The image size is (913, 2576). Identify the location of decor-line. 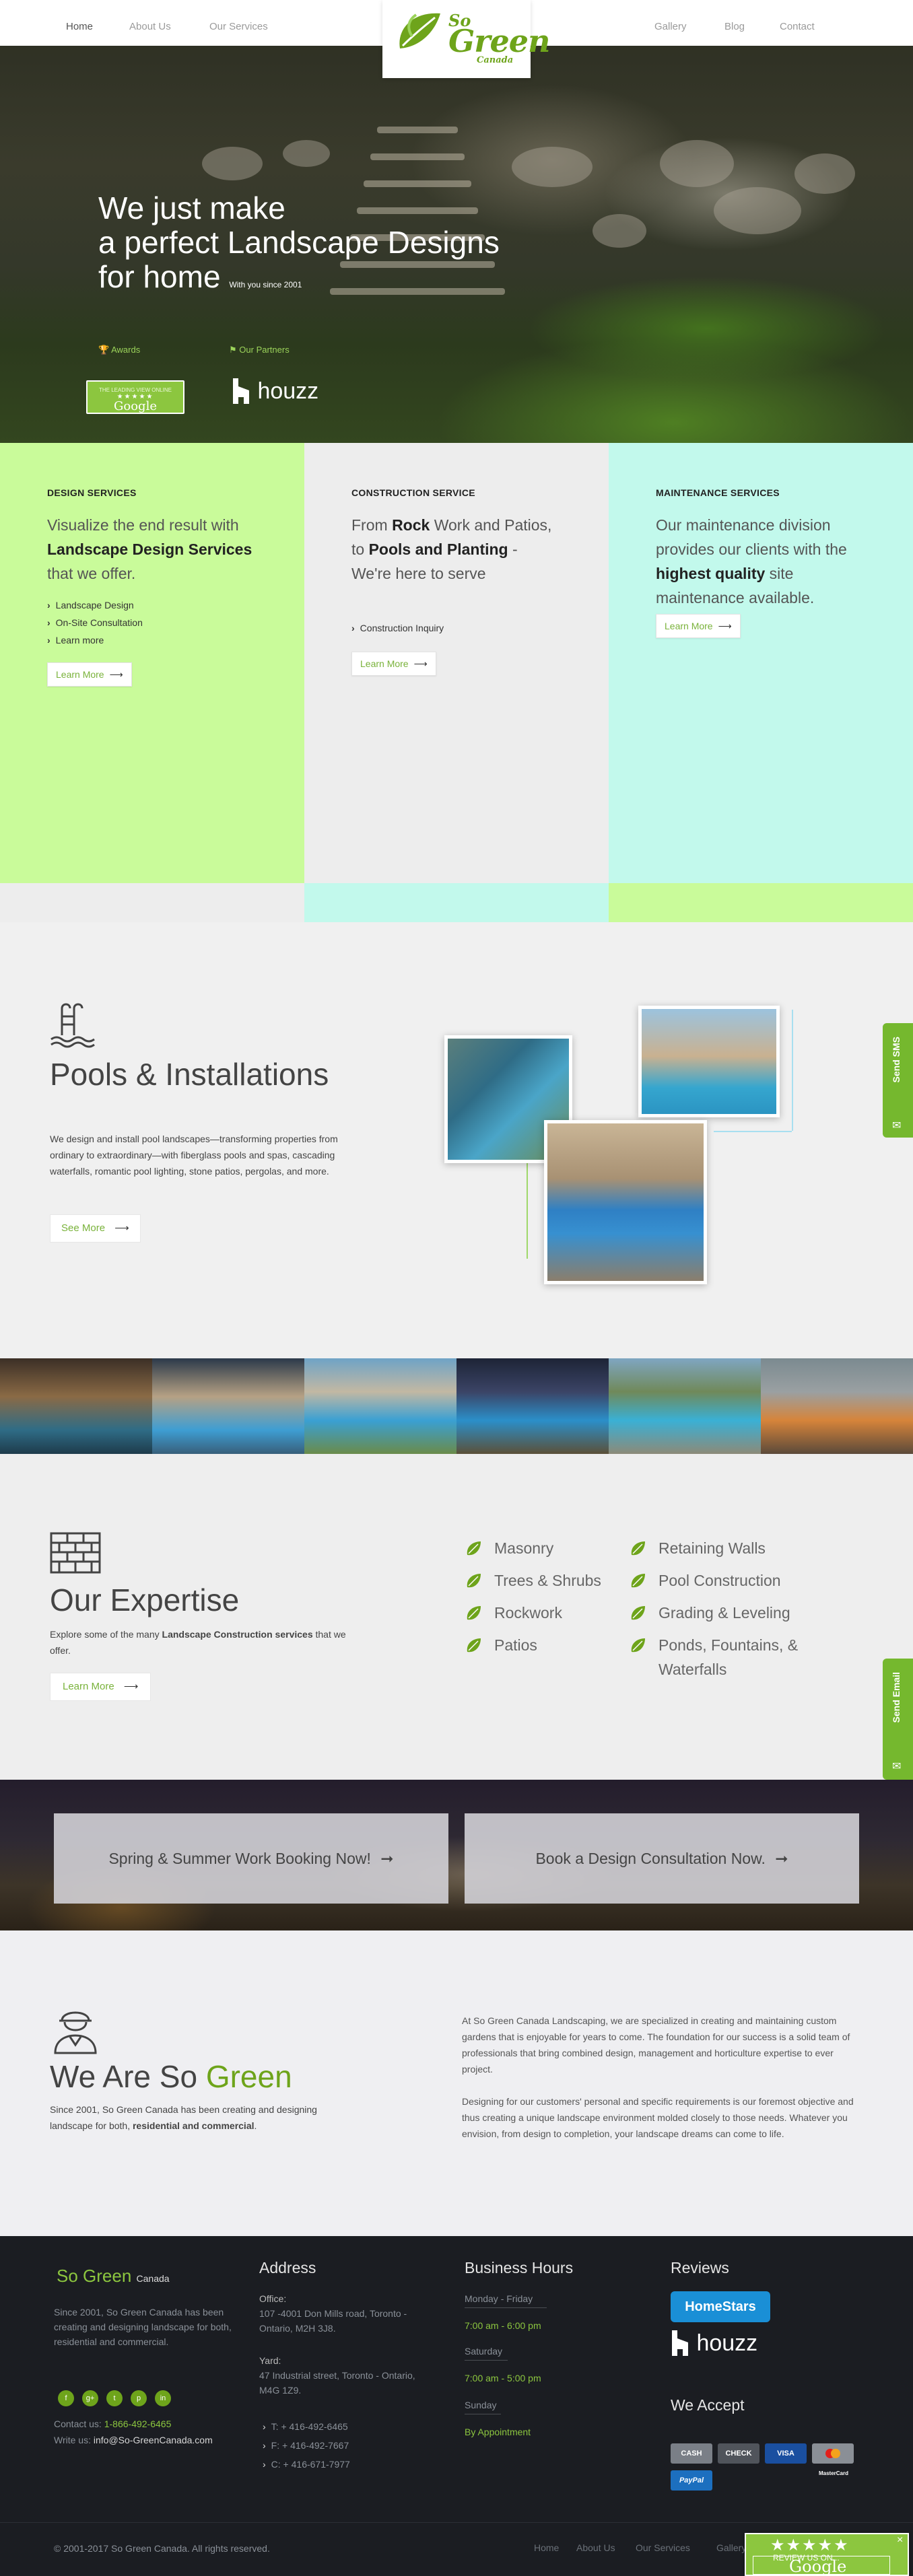
(793, 1070).